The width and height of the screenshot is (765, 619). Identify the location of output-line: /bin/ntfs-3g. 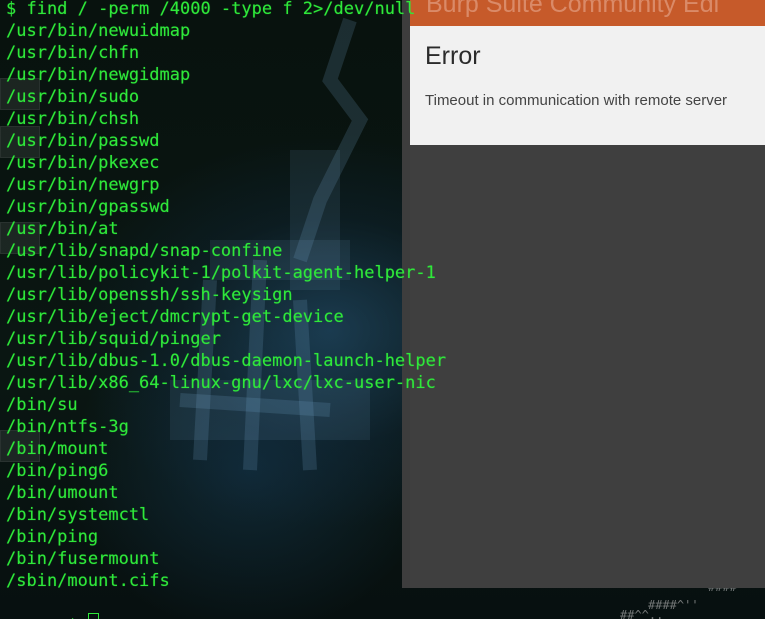
(67, 427).